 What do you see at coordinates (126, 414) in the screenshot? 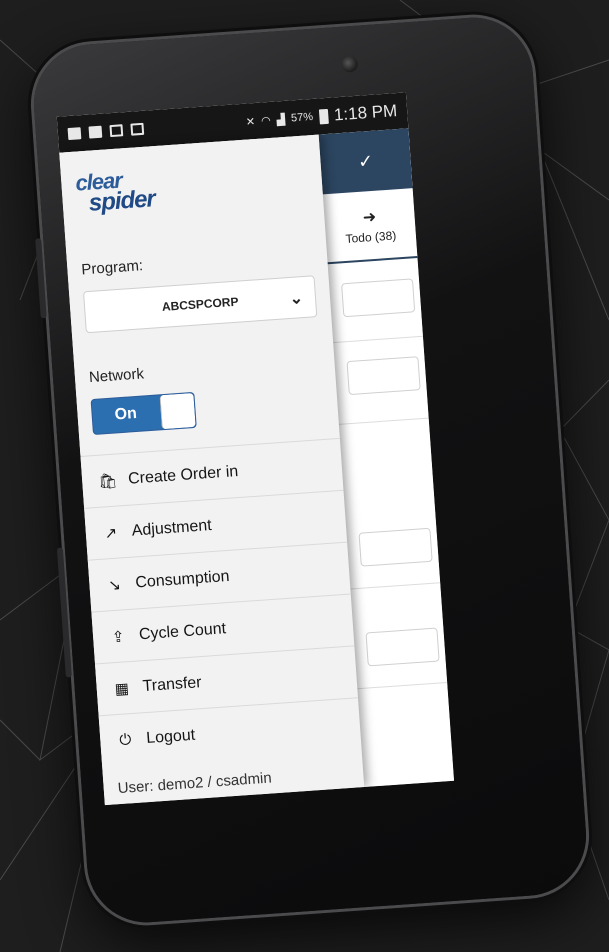
I see `network-toggle-label: On` at bounding box center [126, 414].